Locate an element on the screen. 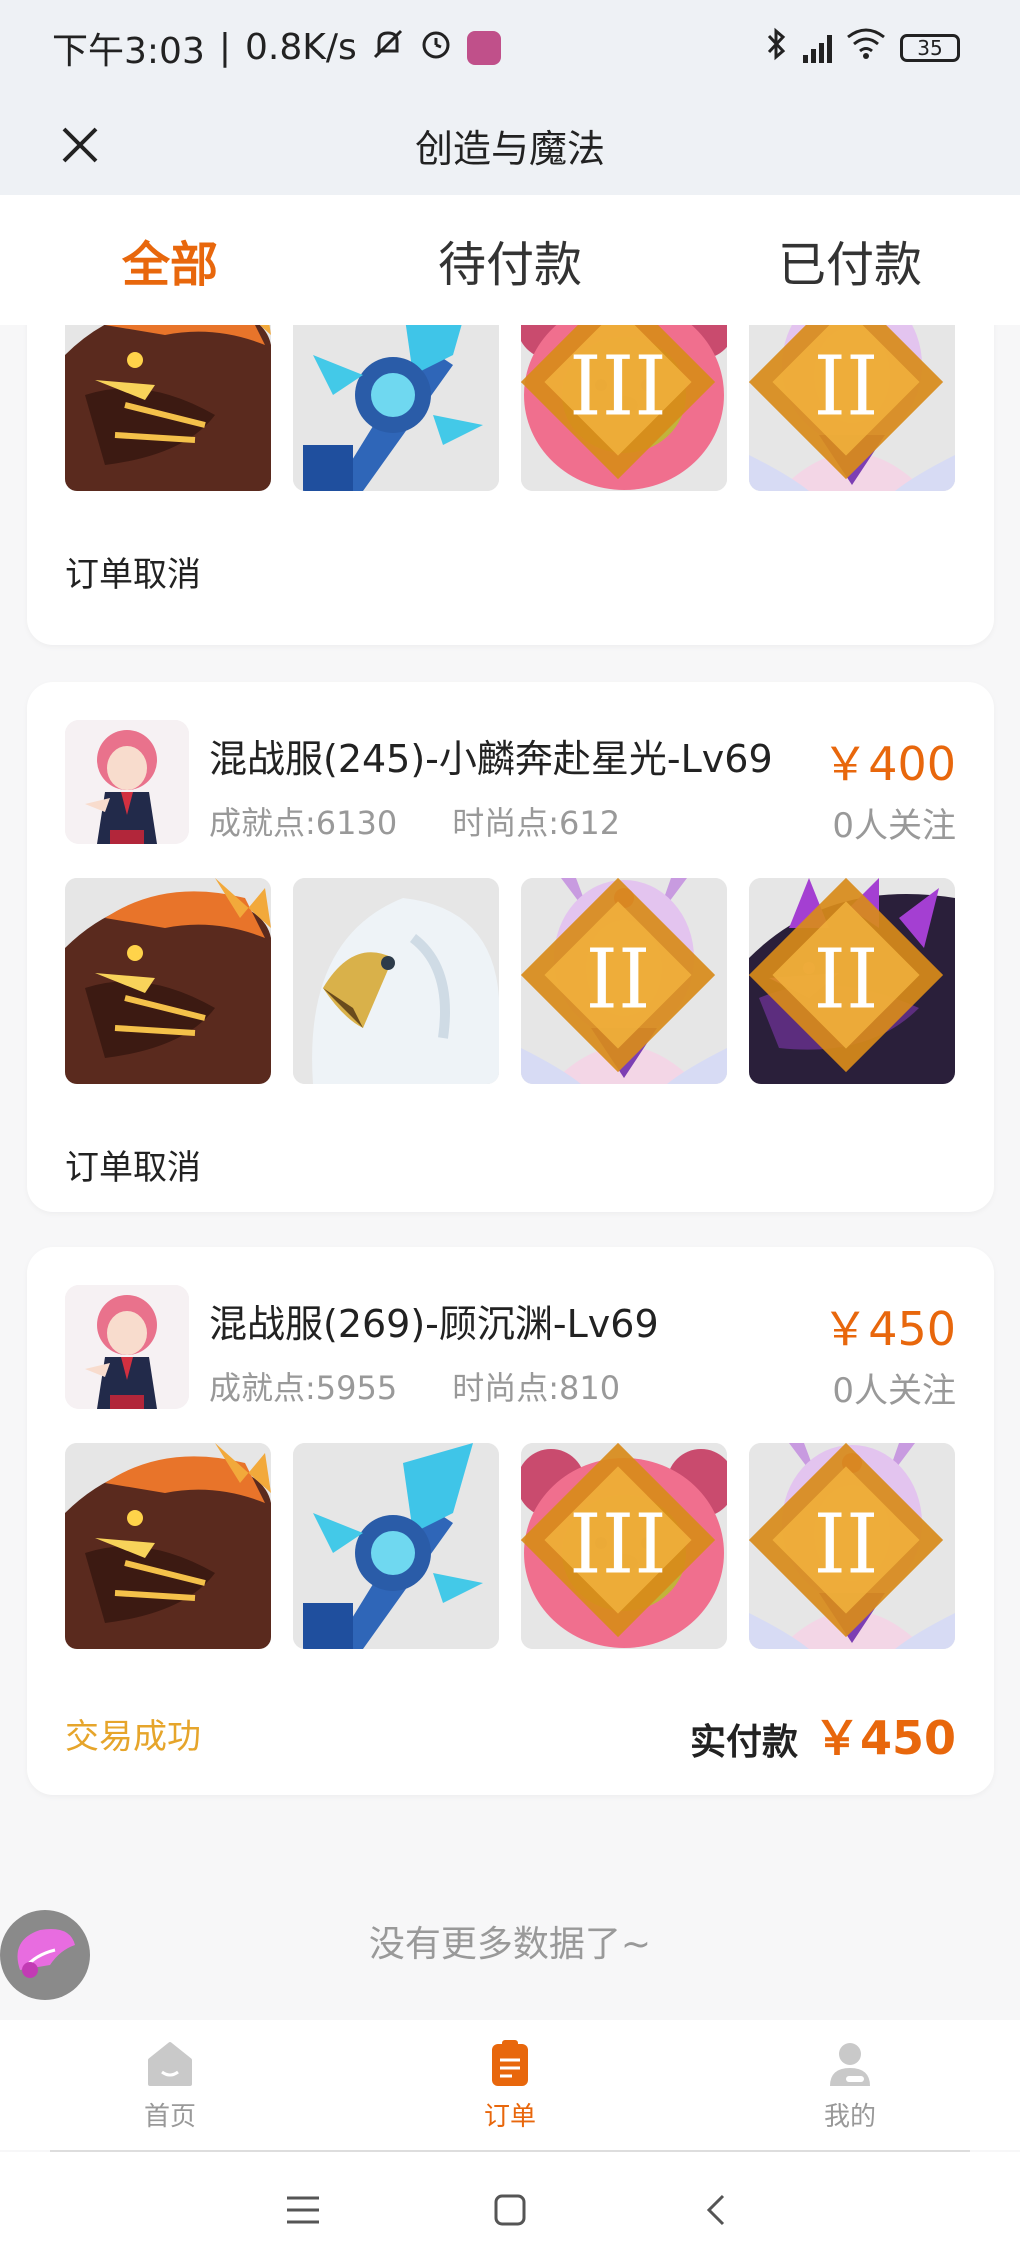  home-icon is located at coordinates (170, 2063).